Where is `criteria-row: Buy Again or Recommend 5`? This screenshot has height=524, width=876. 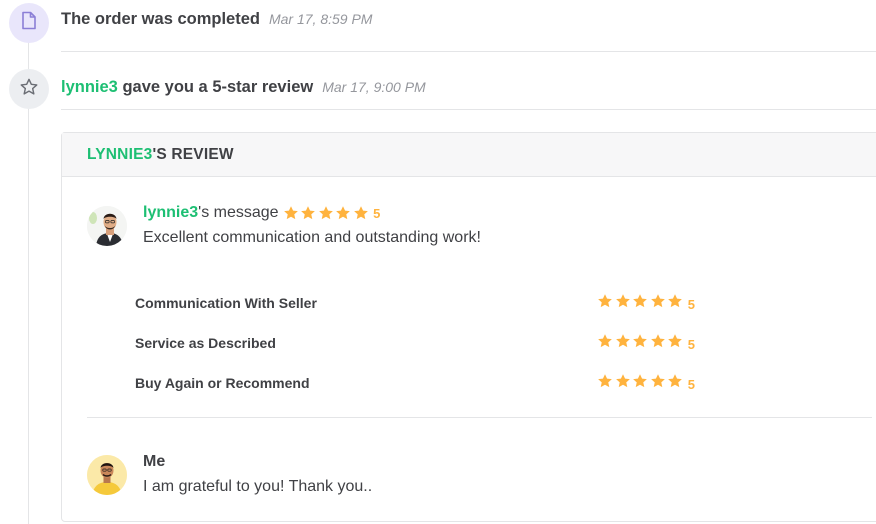
criteria-row: Buy Again or Recommend 5 is located at coordinates (415, 383).